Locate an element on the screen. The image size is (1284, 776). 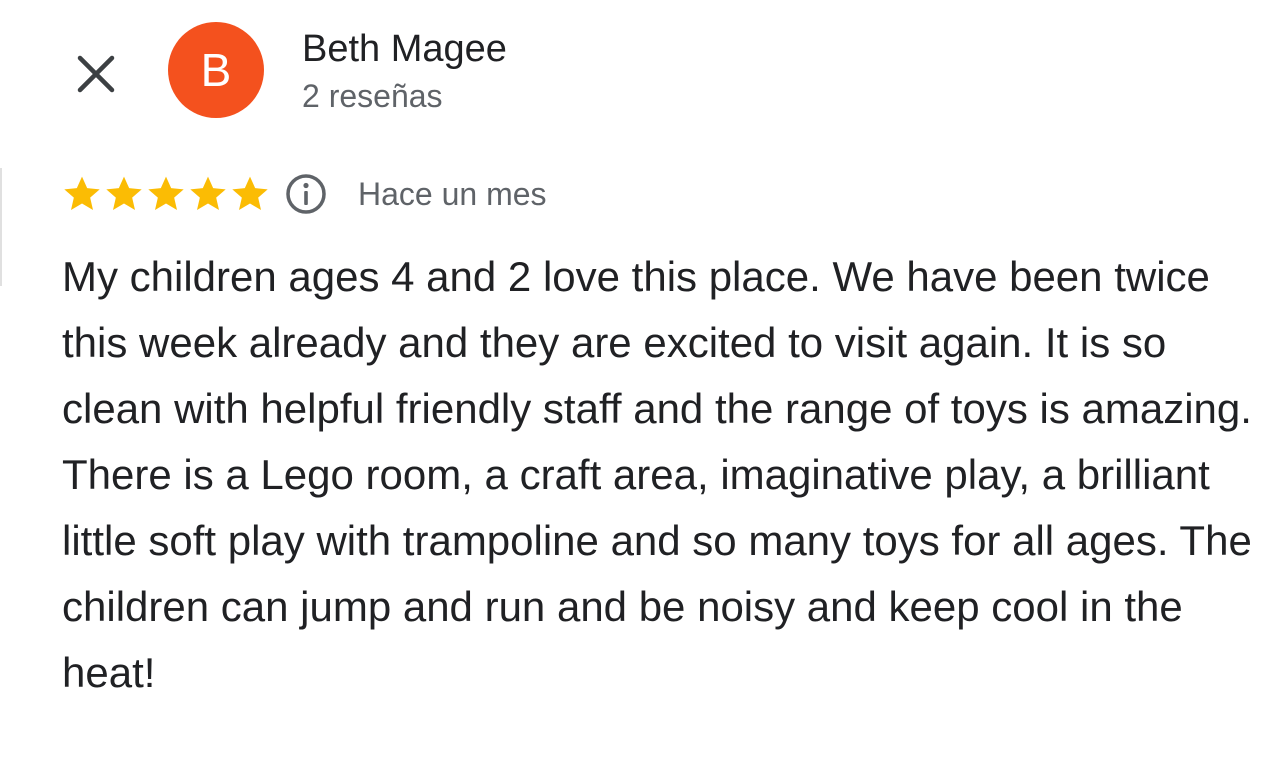
review-time: Hace un mes is located at coordinates (452, 194).